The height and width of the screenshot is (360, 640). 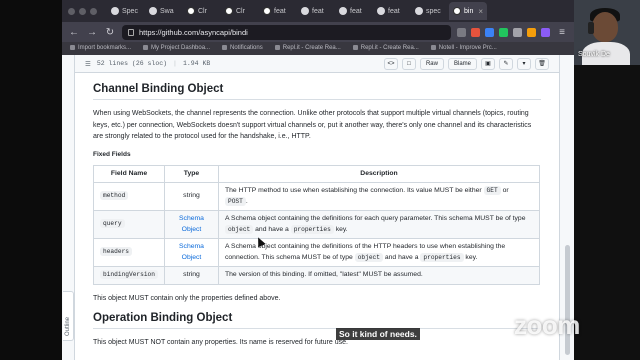 What do you see at coordinates (607, 32) in the screenshot?
I see `participant-video: Souvik De` at bounding box center [607, 32].